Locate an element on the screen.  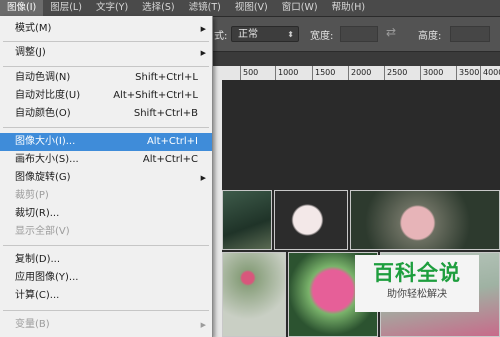
menu-item-mode: 模式(M) ▶ is located at coordinates (106, 29).